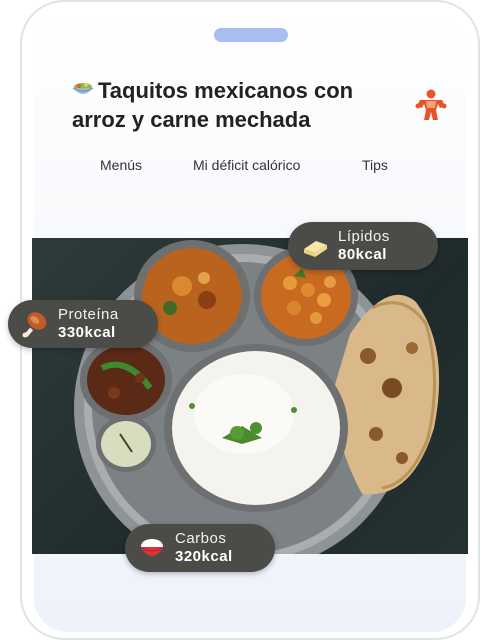  What do you see at coordinates (204, 556) in the screenshot?
I see `carbs-value: 320kcal` at bounding box center [204, 556].